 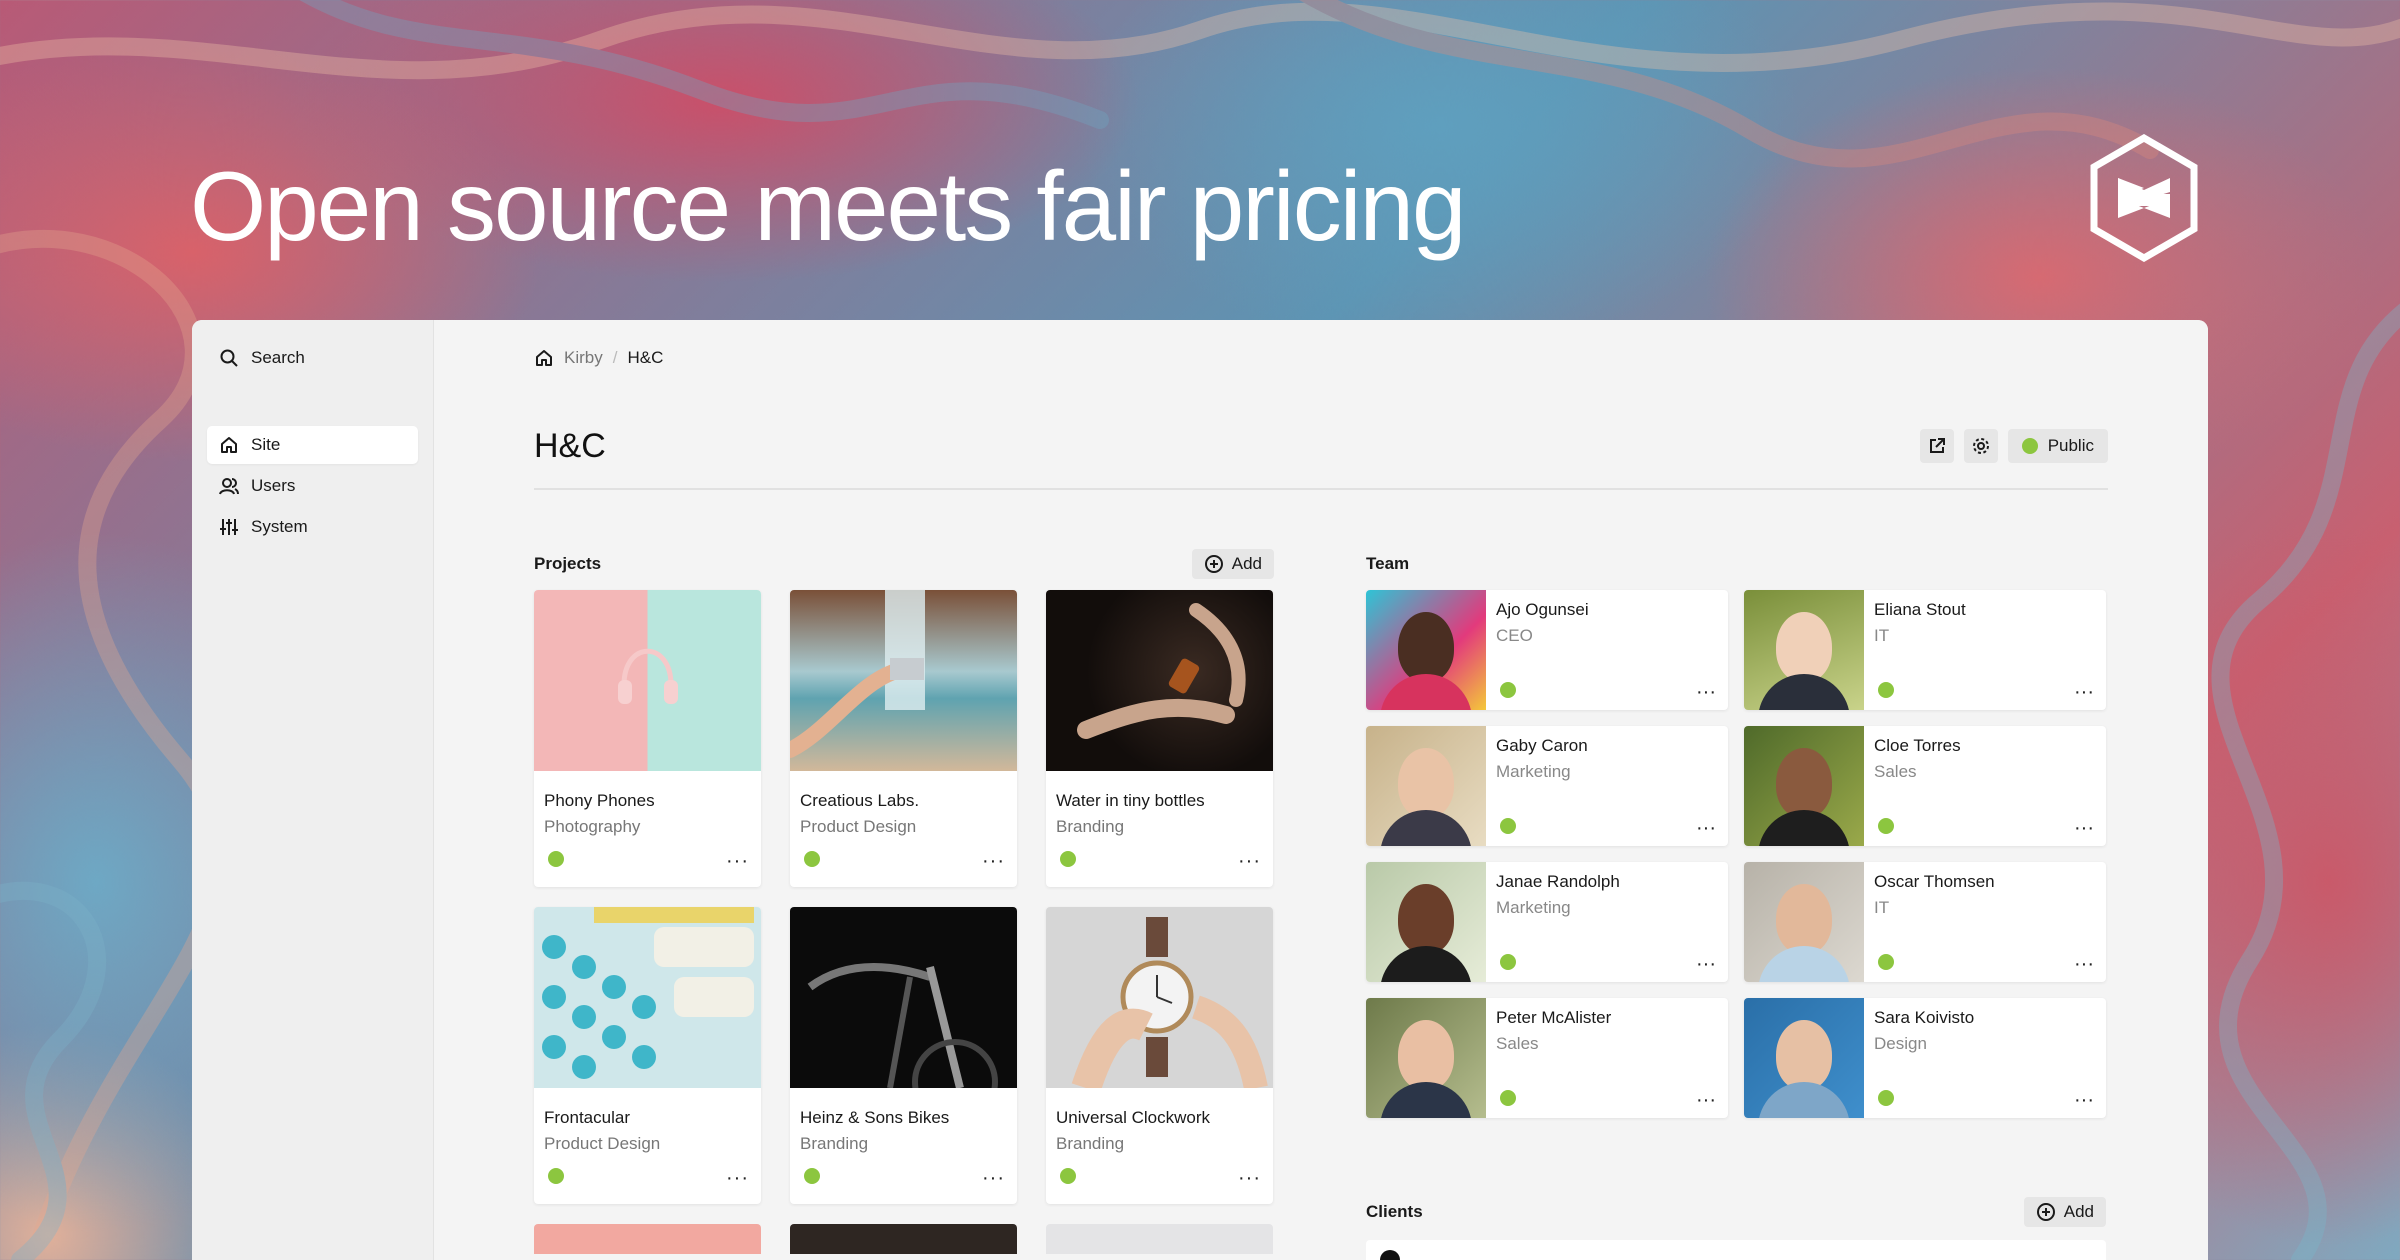 I want to click on project-card: Water in tiny bottles Branding ···, so click(x=1159, y=738).